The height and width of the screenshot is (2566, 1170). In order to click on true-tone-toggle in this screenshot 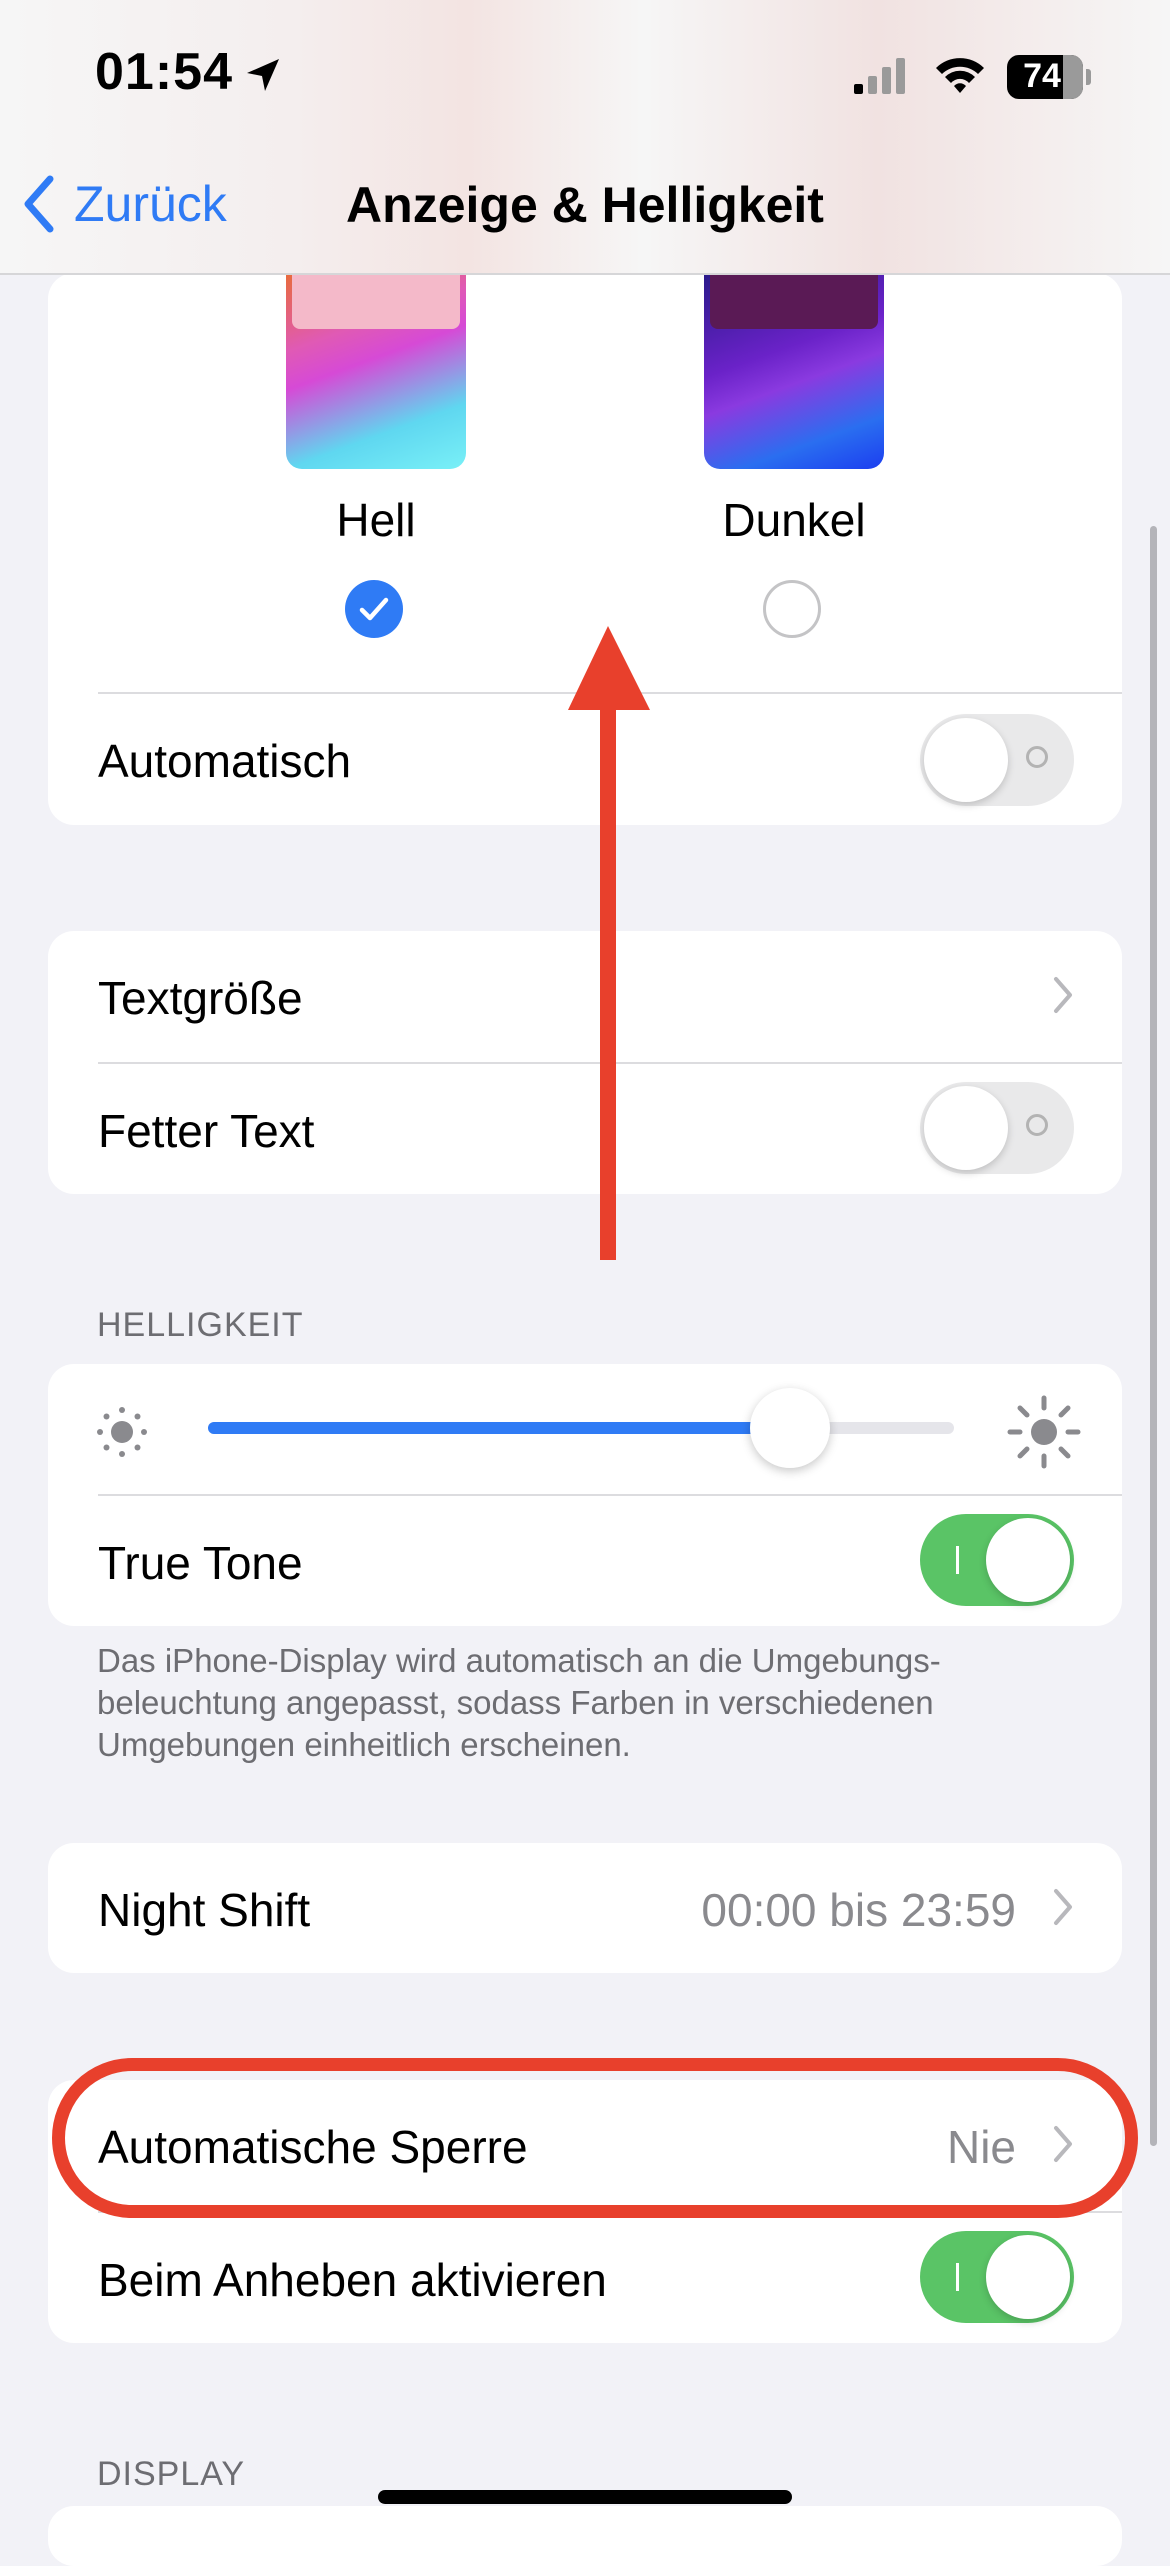, I will do `click(997, 1560)`.